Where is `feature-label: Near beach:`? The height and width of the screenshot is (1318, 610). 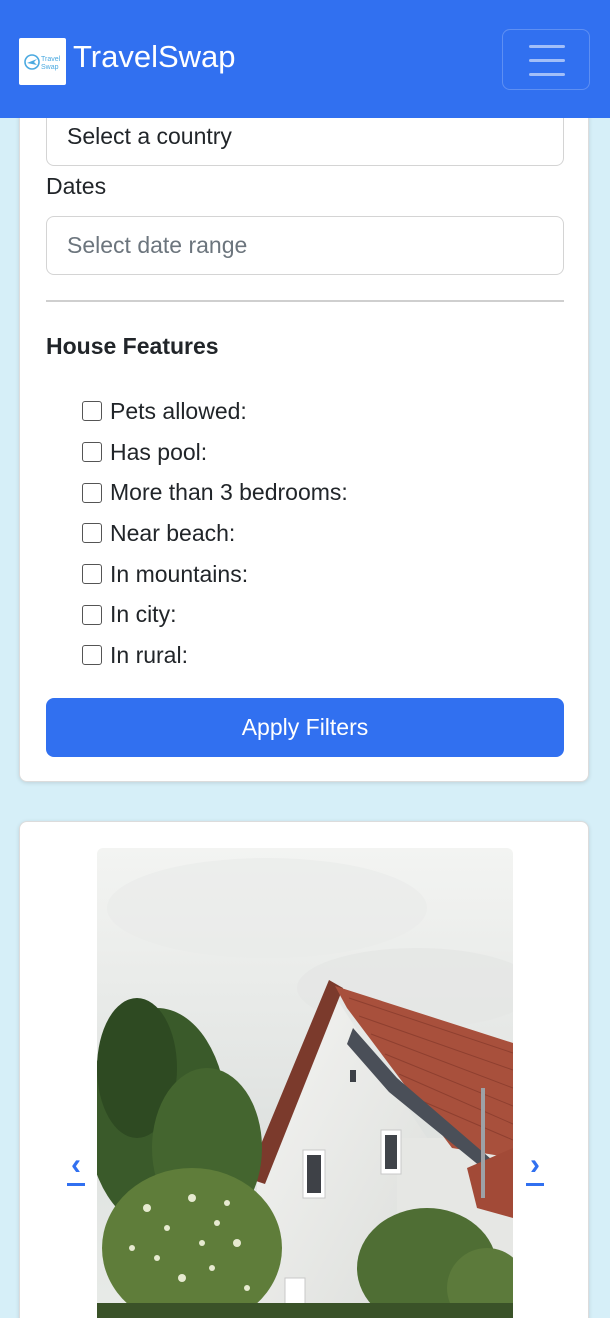
feature-label: Near beach: is located at coordinates (173, 532).